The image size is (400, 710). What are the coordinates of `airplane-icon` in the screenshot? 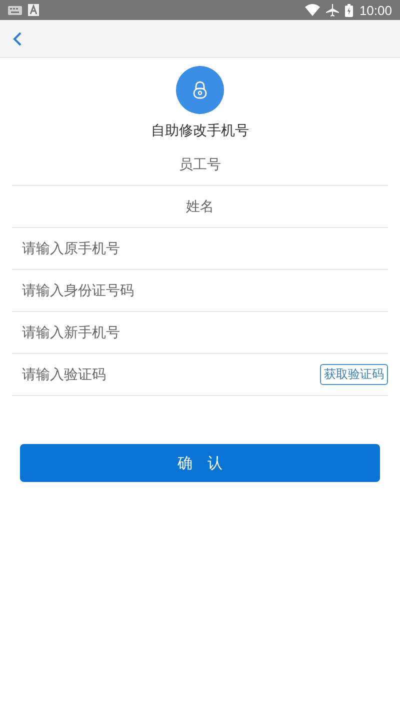 It's located at (333, 10).